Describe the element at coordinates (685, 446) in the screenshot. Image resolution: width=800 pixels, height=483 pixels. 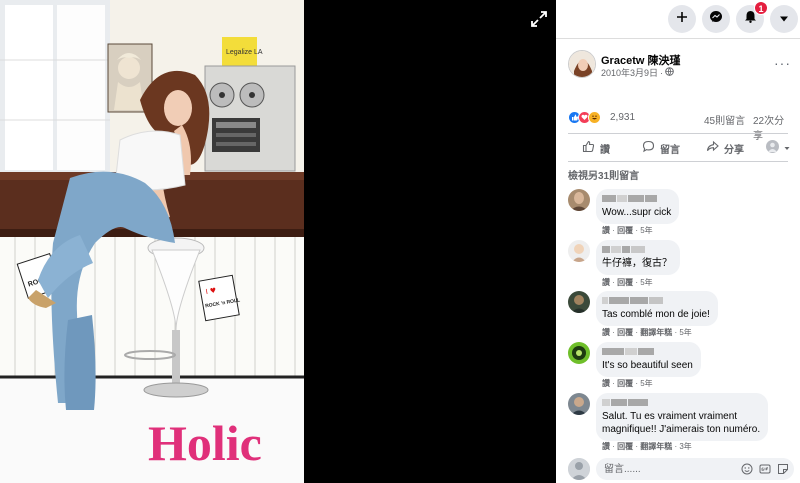
I see `comment-time: 3年` at that location.